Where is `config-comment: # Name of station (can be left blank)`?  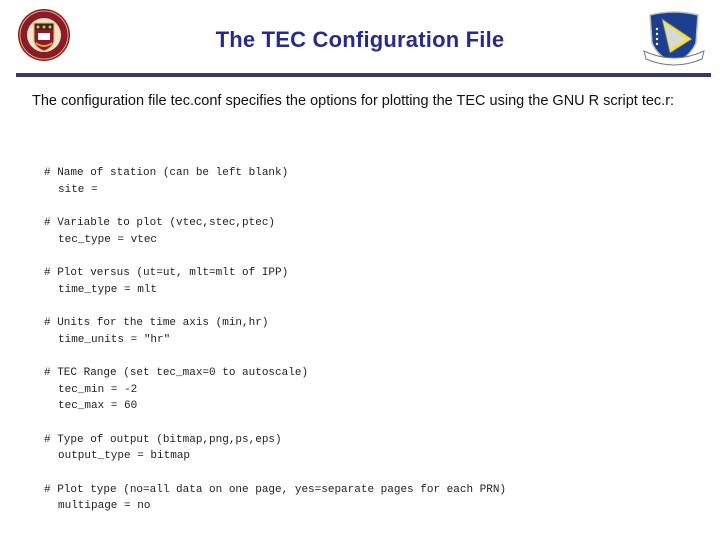
config-comment: # Name of station (can be left blank) is located at coordinates (166, 173).